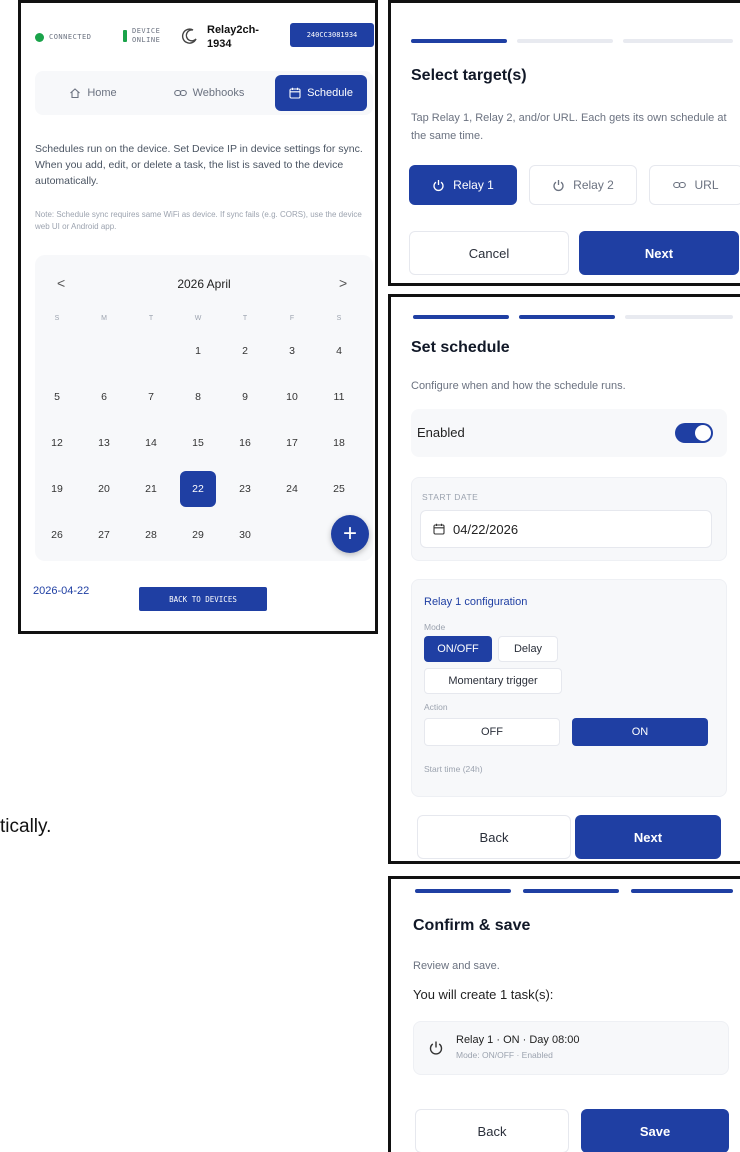 The width and height of the screenshot is (740, 1152). I want to click on calendar-day: 28, so click(151, 535).